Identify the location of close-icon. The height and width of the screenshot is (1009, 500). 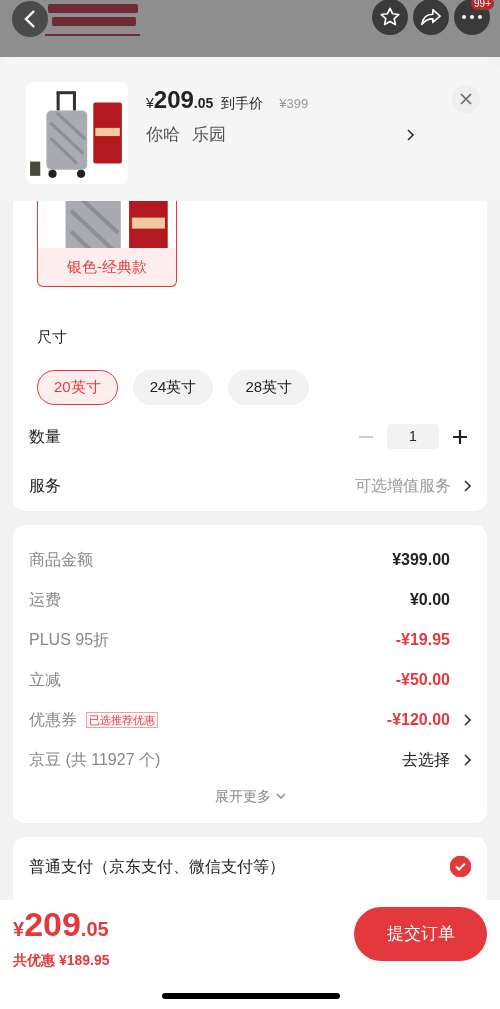
(466, 99).